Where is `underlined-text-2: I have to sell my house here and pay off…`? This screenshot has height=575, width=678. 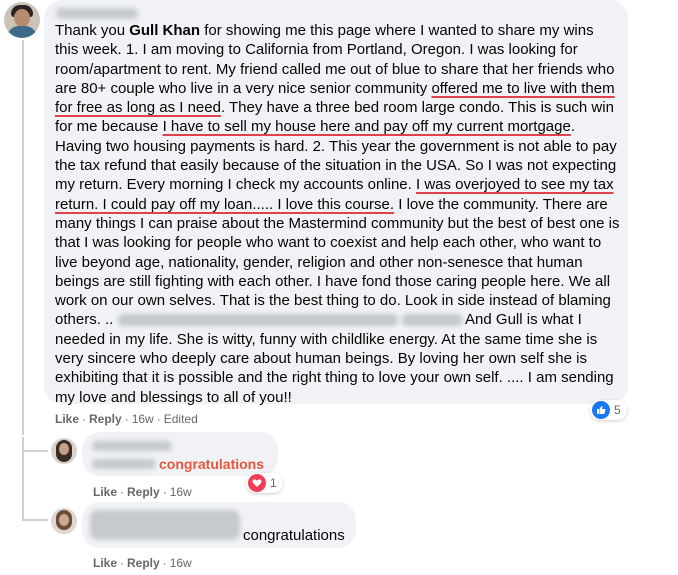 underlined-text-2: I have to sell my house here and pay off… is located at coordinates (366, 127).